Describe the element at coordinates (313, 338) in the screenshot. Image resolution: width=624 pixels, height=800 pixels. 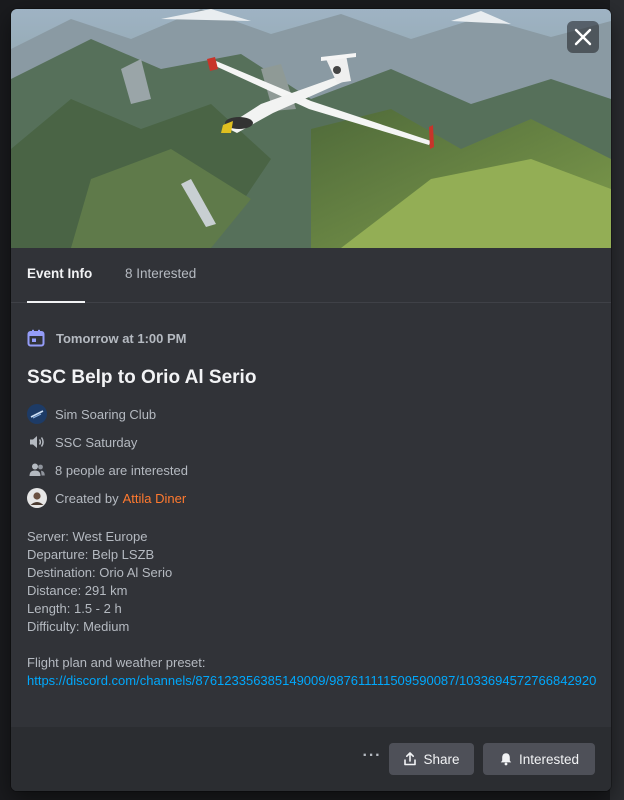
I see `event-time: Tomorrow at 1:00 PM` at that location.